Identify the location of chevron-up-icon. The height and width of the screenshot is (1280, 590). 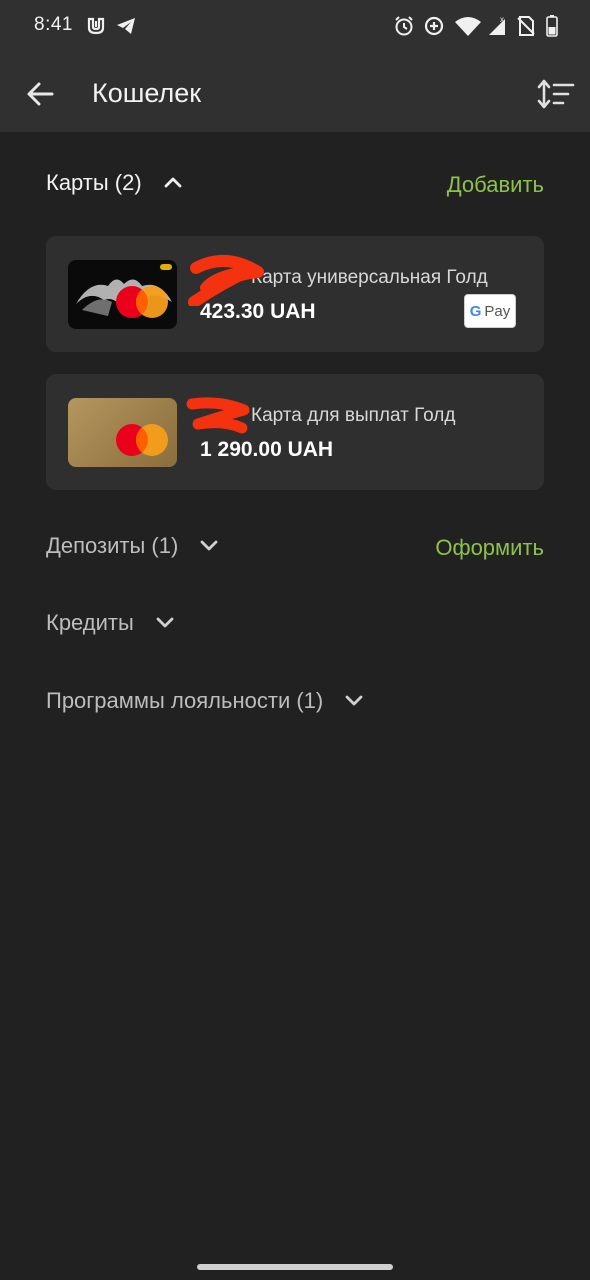
(173, 182).